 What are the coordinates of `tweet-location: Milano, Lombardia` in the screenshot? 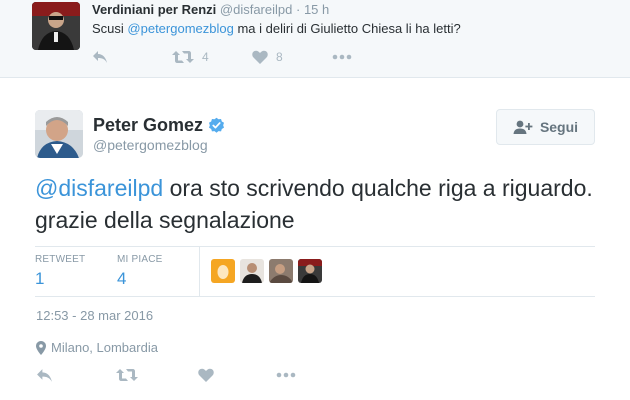 It's located at (97, 347).